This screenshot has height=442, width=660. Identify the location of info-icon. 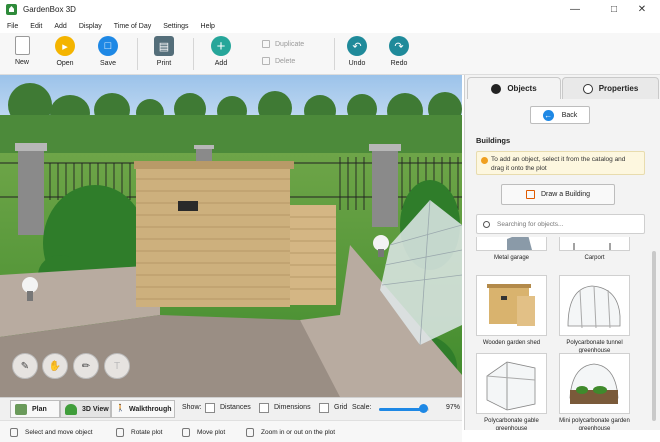
(484, 160).